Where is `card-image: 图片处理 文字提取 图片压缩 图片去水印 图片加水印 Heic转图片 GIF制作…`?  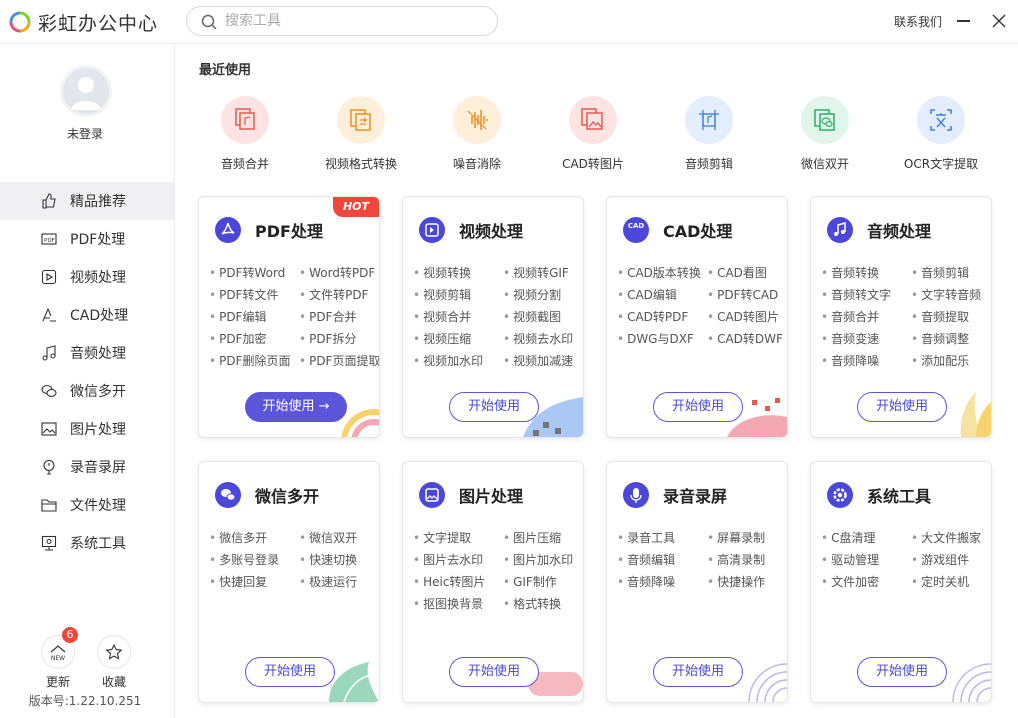
card-image: 图片处理 文字提取 图片压缩 图片去水印 图片加水印 Heic转图片 GIF制作… is located at coordinates (493, 582).